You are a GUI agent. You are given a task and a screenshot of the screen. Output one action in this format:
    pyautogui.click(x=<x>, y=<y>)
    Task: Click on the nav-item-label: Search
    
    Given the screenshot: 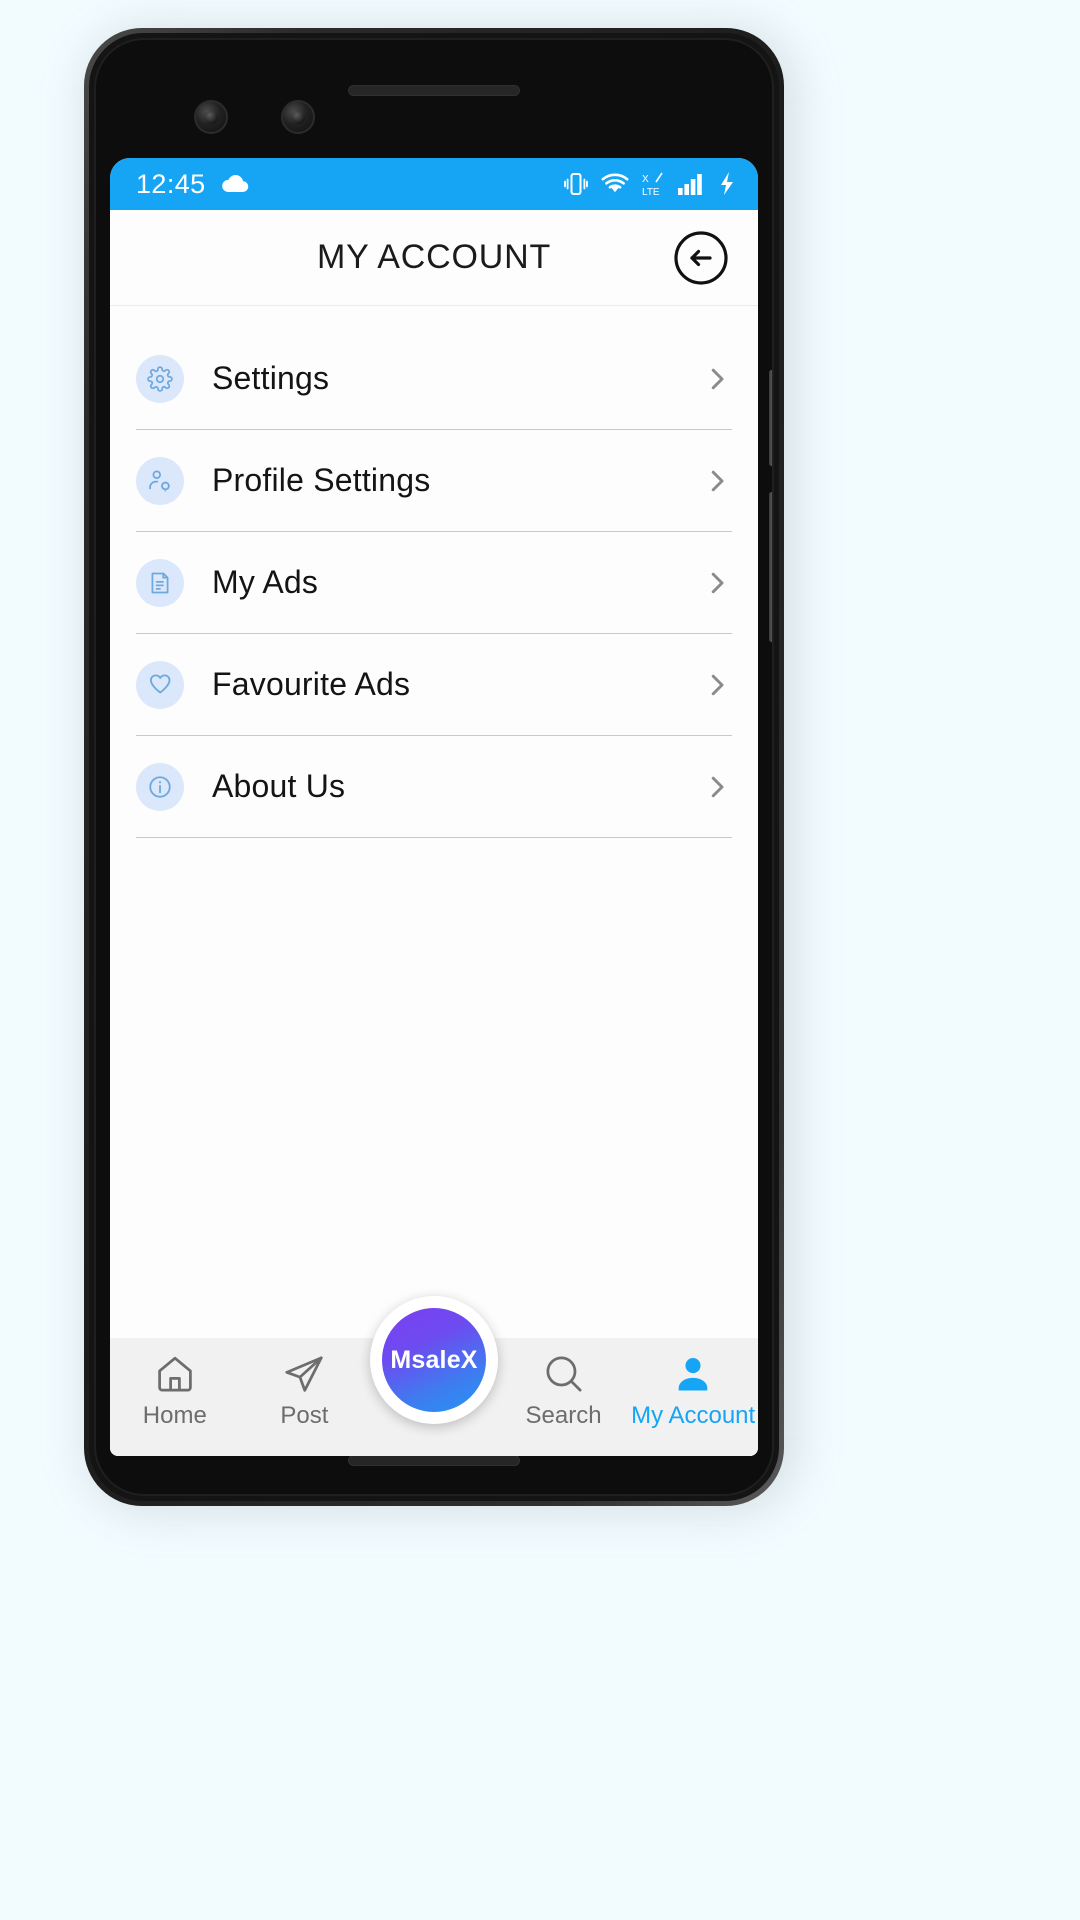 What is the action you would take?
    pyautogui.click(x=563, y=1415)
    